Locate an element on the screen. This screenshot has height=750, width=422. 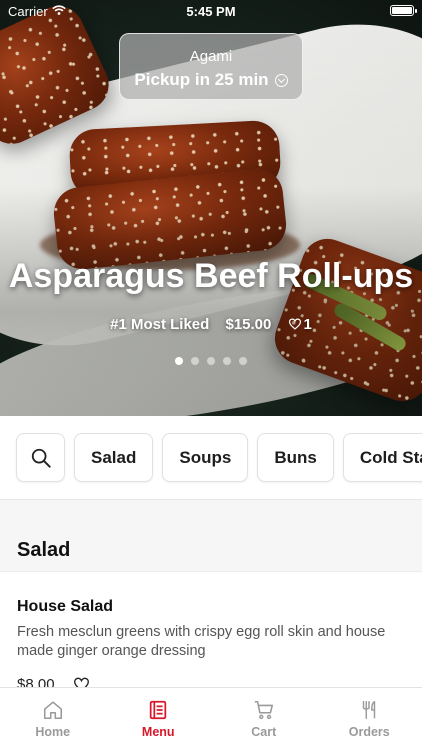
tab-bar: Home Menu Cart Orders is located at coordinates (211, 718).